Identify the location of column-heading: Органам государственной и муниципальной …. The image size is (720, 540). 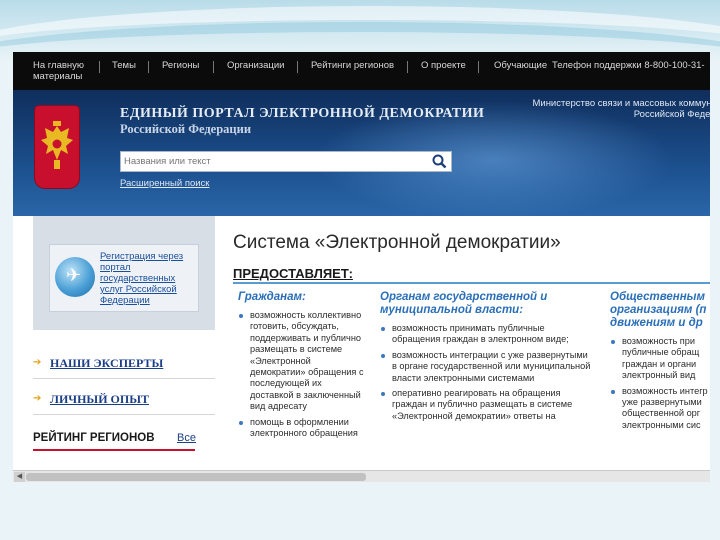
(464, 303).